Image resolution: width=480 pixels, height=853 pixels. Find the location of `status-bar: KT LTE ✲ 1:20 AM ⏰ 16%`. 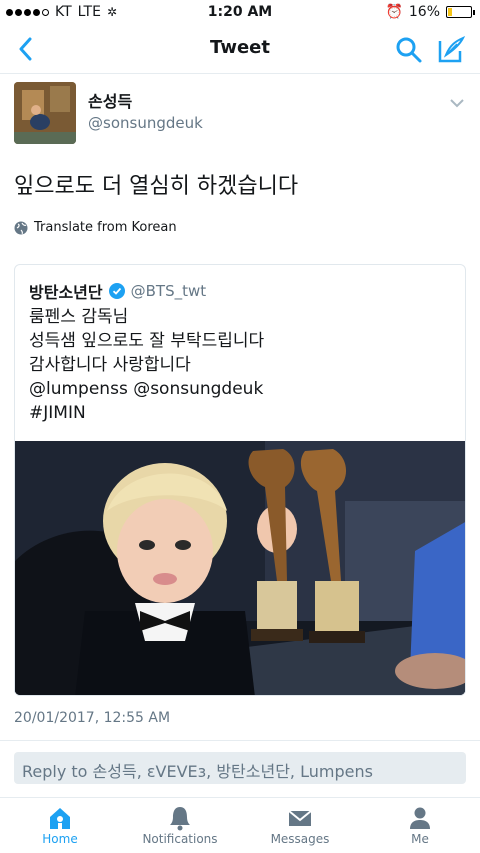

status-bar: KT LTE ✲ 1:20 AM ⏰ 16% is located at coordinates (240, 12).